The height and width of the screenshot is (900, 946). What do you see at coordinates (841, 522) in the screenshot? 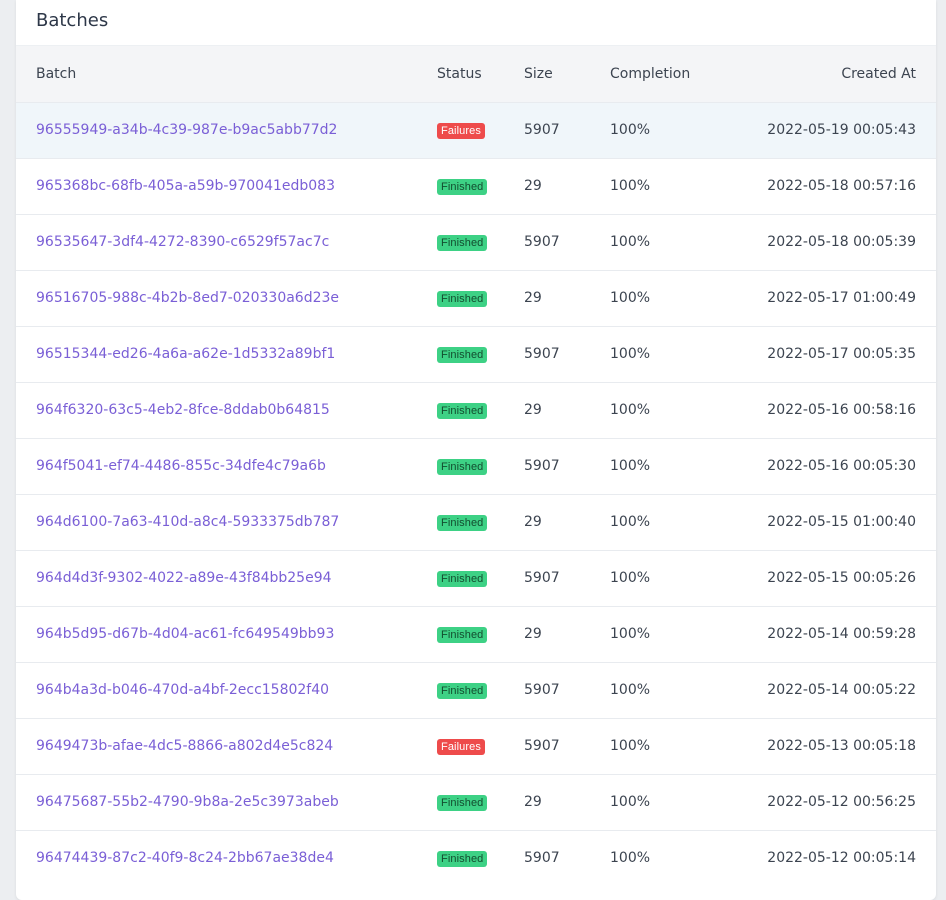
I see `created-at-cell: 2022-05-15 01:00:40` at bounding box center [841, 522].